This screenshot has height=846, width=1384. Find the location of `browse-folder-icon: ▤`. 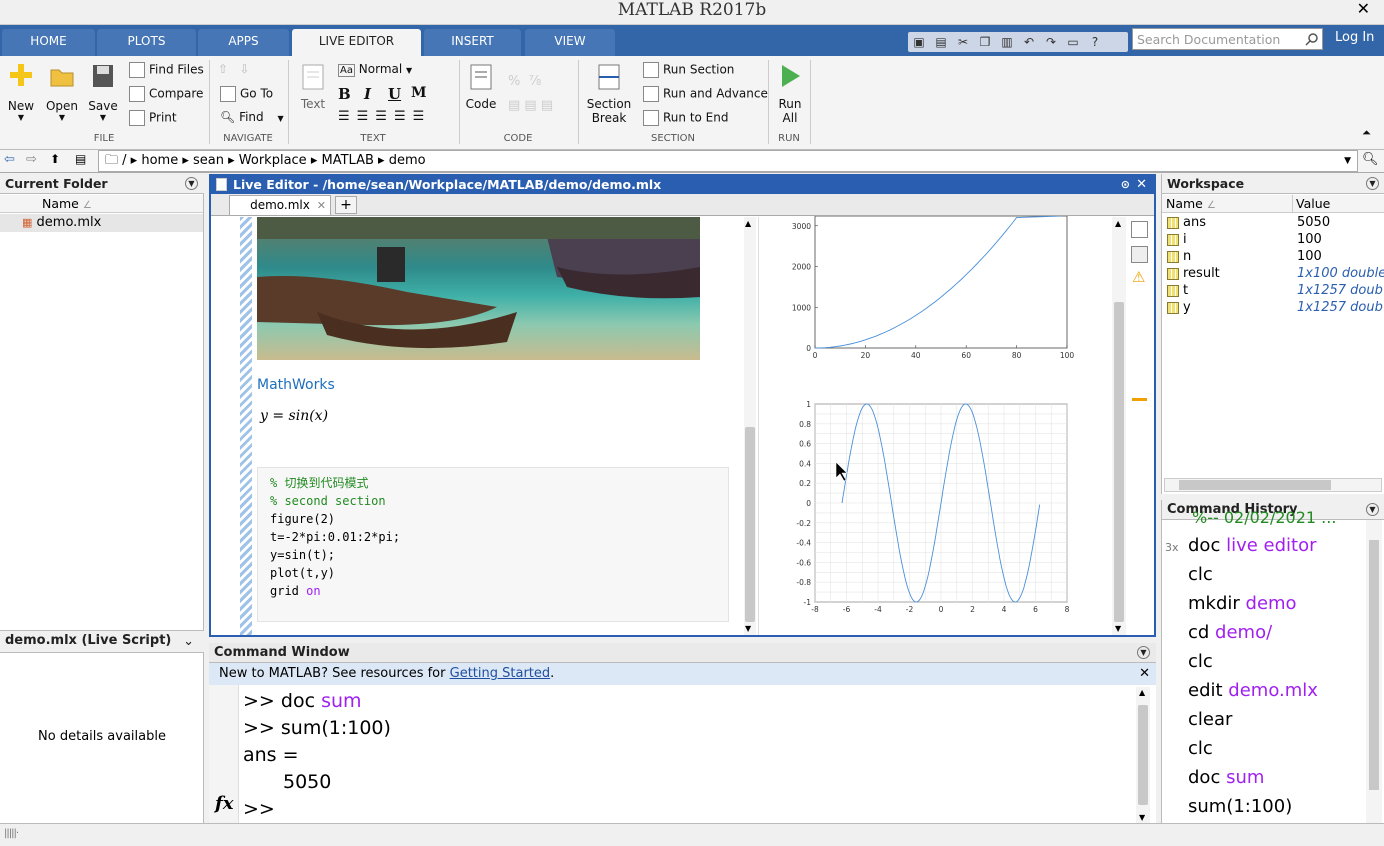

browse-folder-icon: ▤ is located at coordinates (80, 159).